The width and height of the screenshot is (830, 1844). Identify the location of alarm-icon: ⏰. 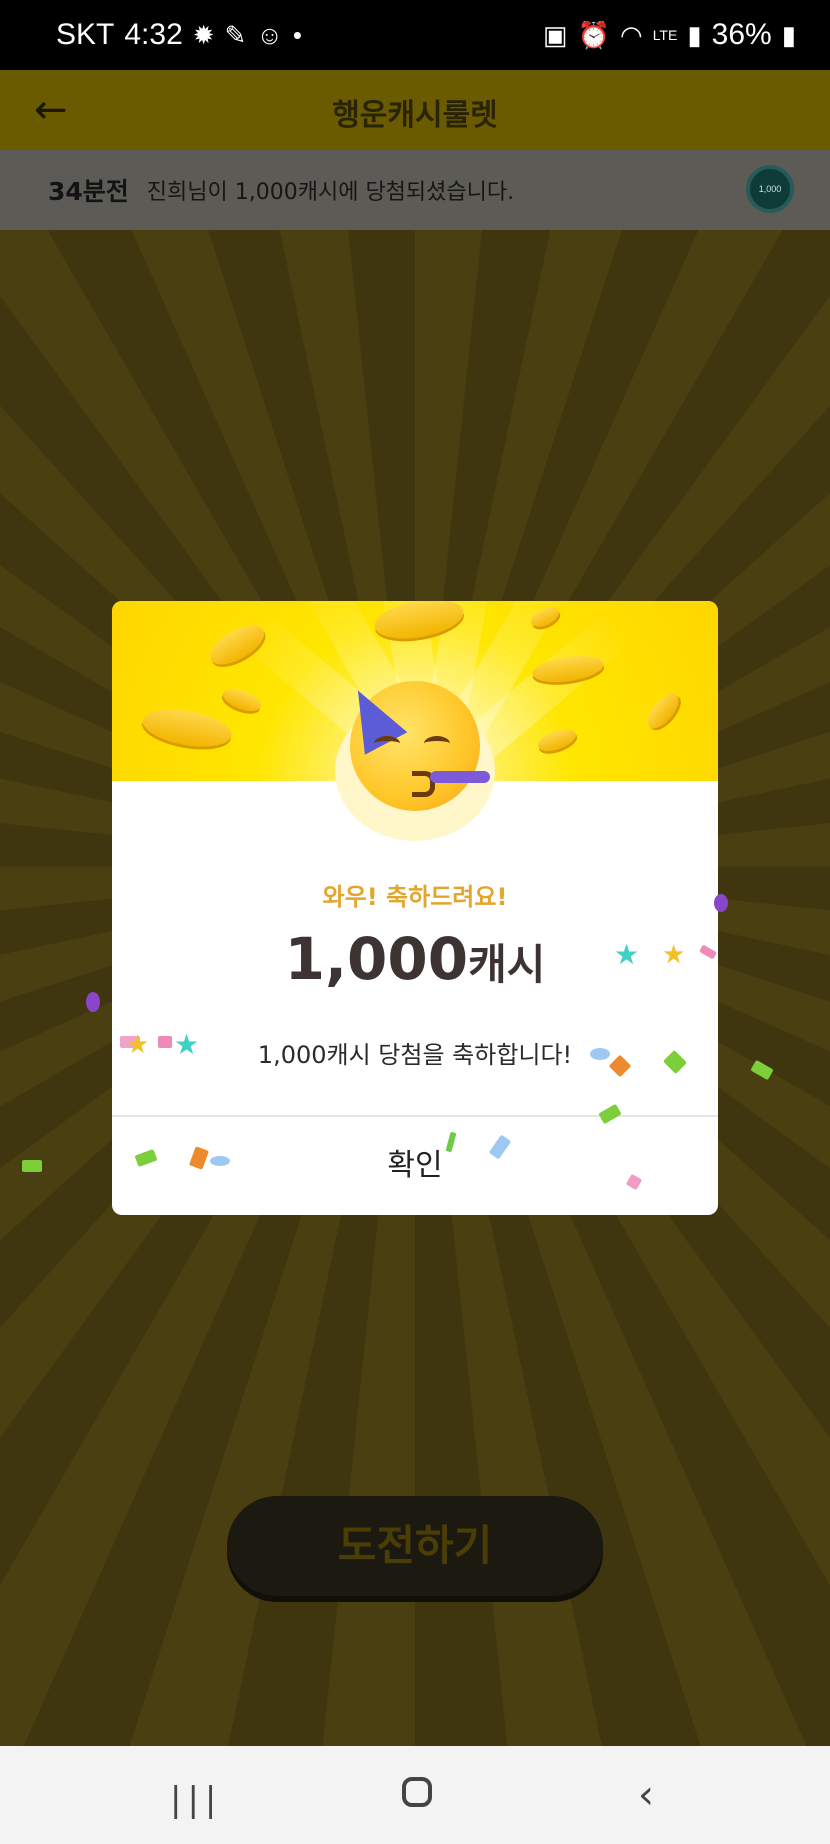
(593, 34).